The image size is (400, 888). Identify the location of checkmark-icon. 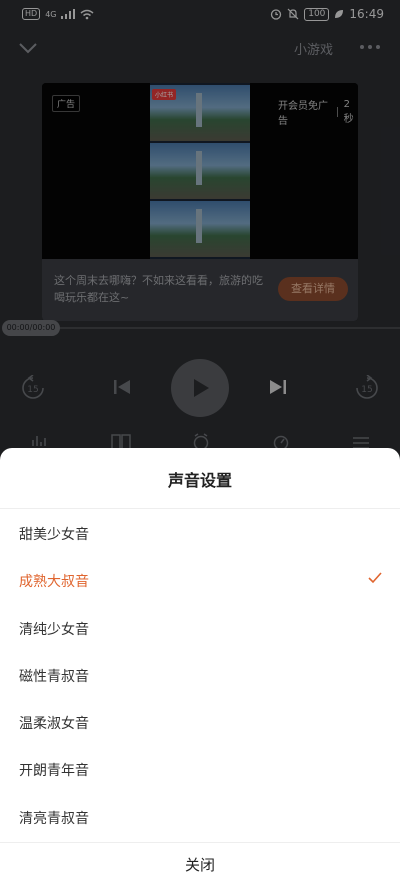
(375, 578).